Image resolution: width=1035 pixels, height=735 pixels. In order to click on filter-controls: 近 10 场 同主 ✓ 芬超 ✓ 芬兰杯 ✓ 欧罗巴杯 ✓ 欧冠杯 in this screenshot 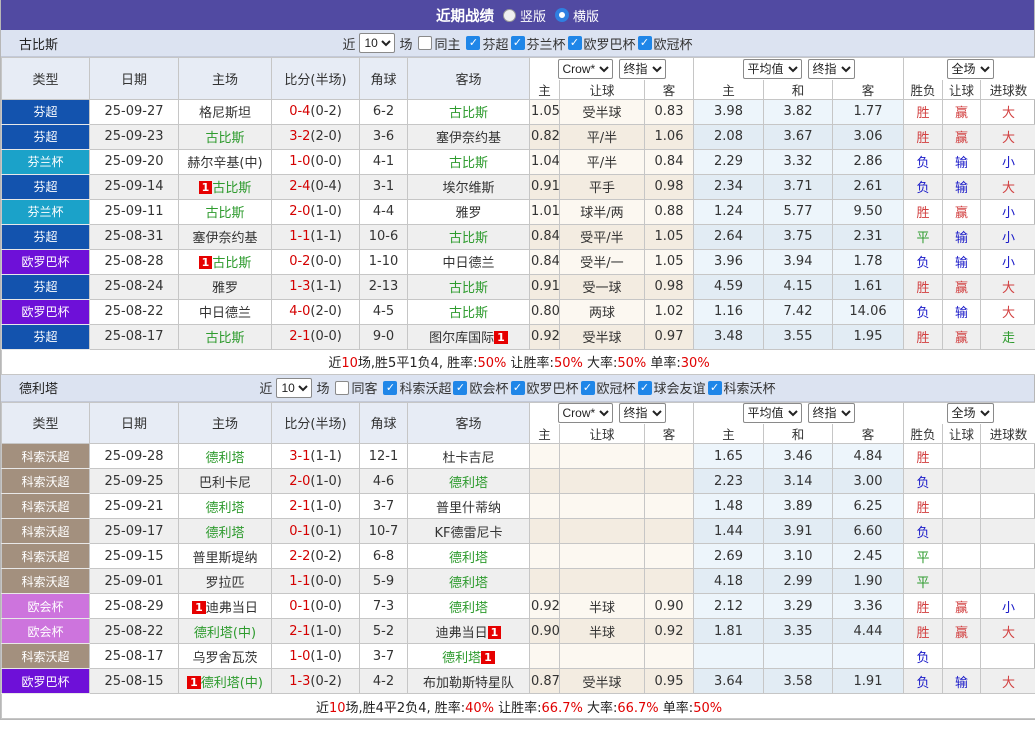, I will do `click(517, 43)`.